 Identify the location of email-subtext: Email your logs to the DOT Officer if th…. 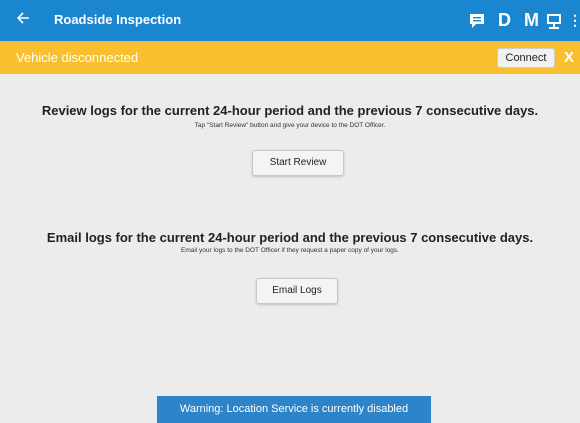
(290, 250).